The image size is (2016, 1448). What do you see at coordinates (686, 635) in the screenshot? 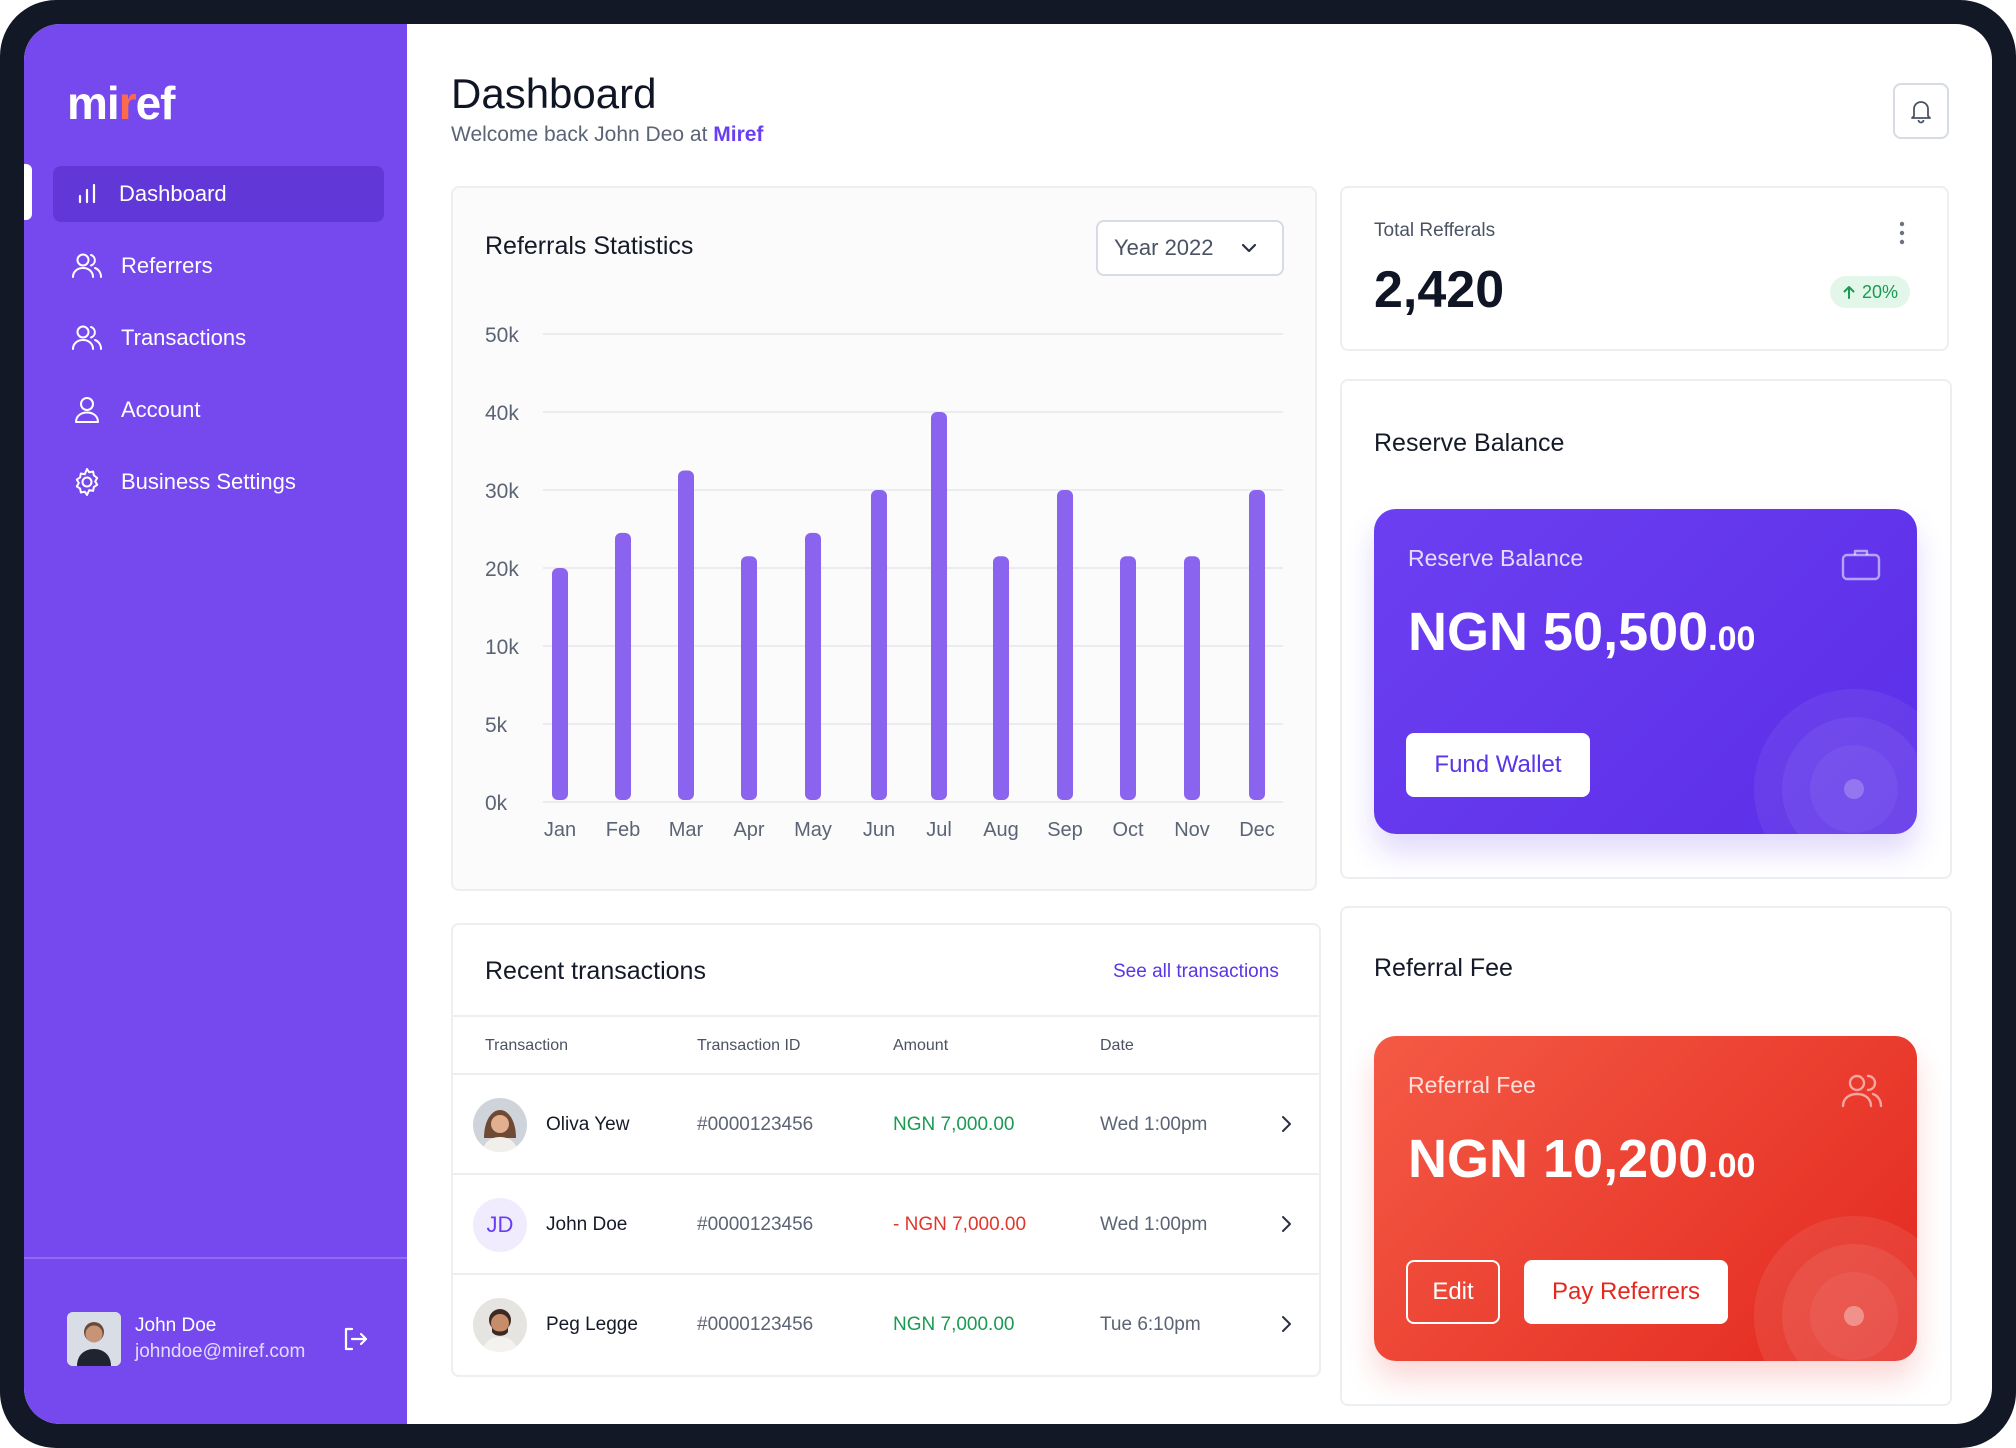
I see `bar-mar` at bounding box center [686, 635].